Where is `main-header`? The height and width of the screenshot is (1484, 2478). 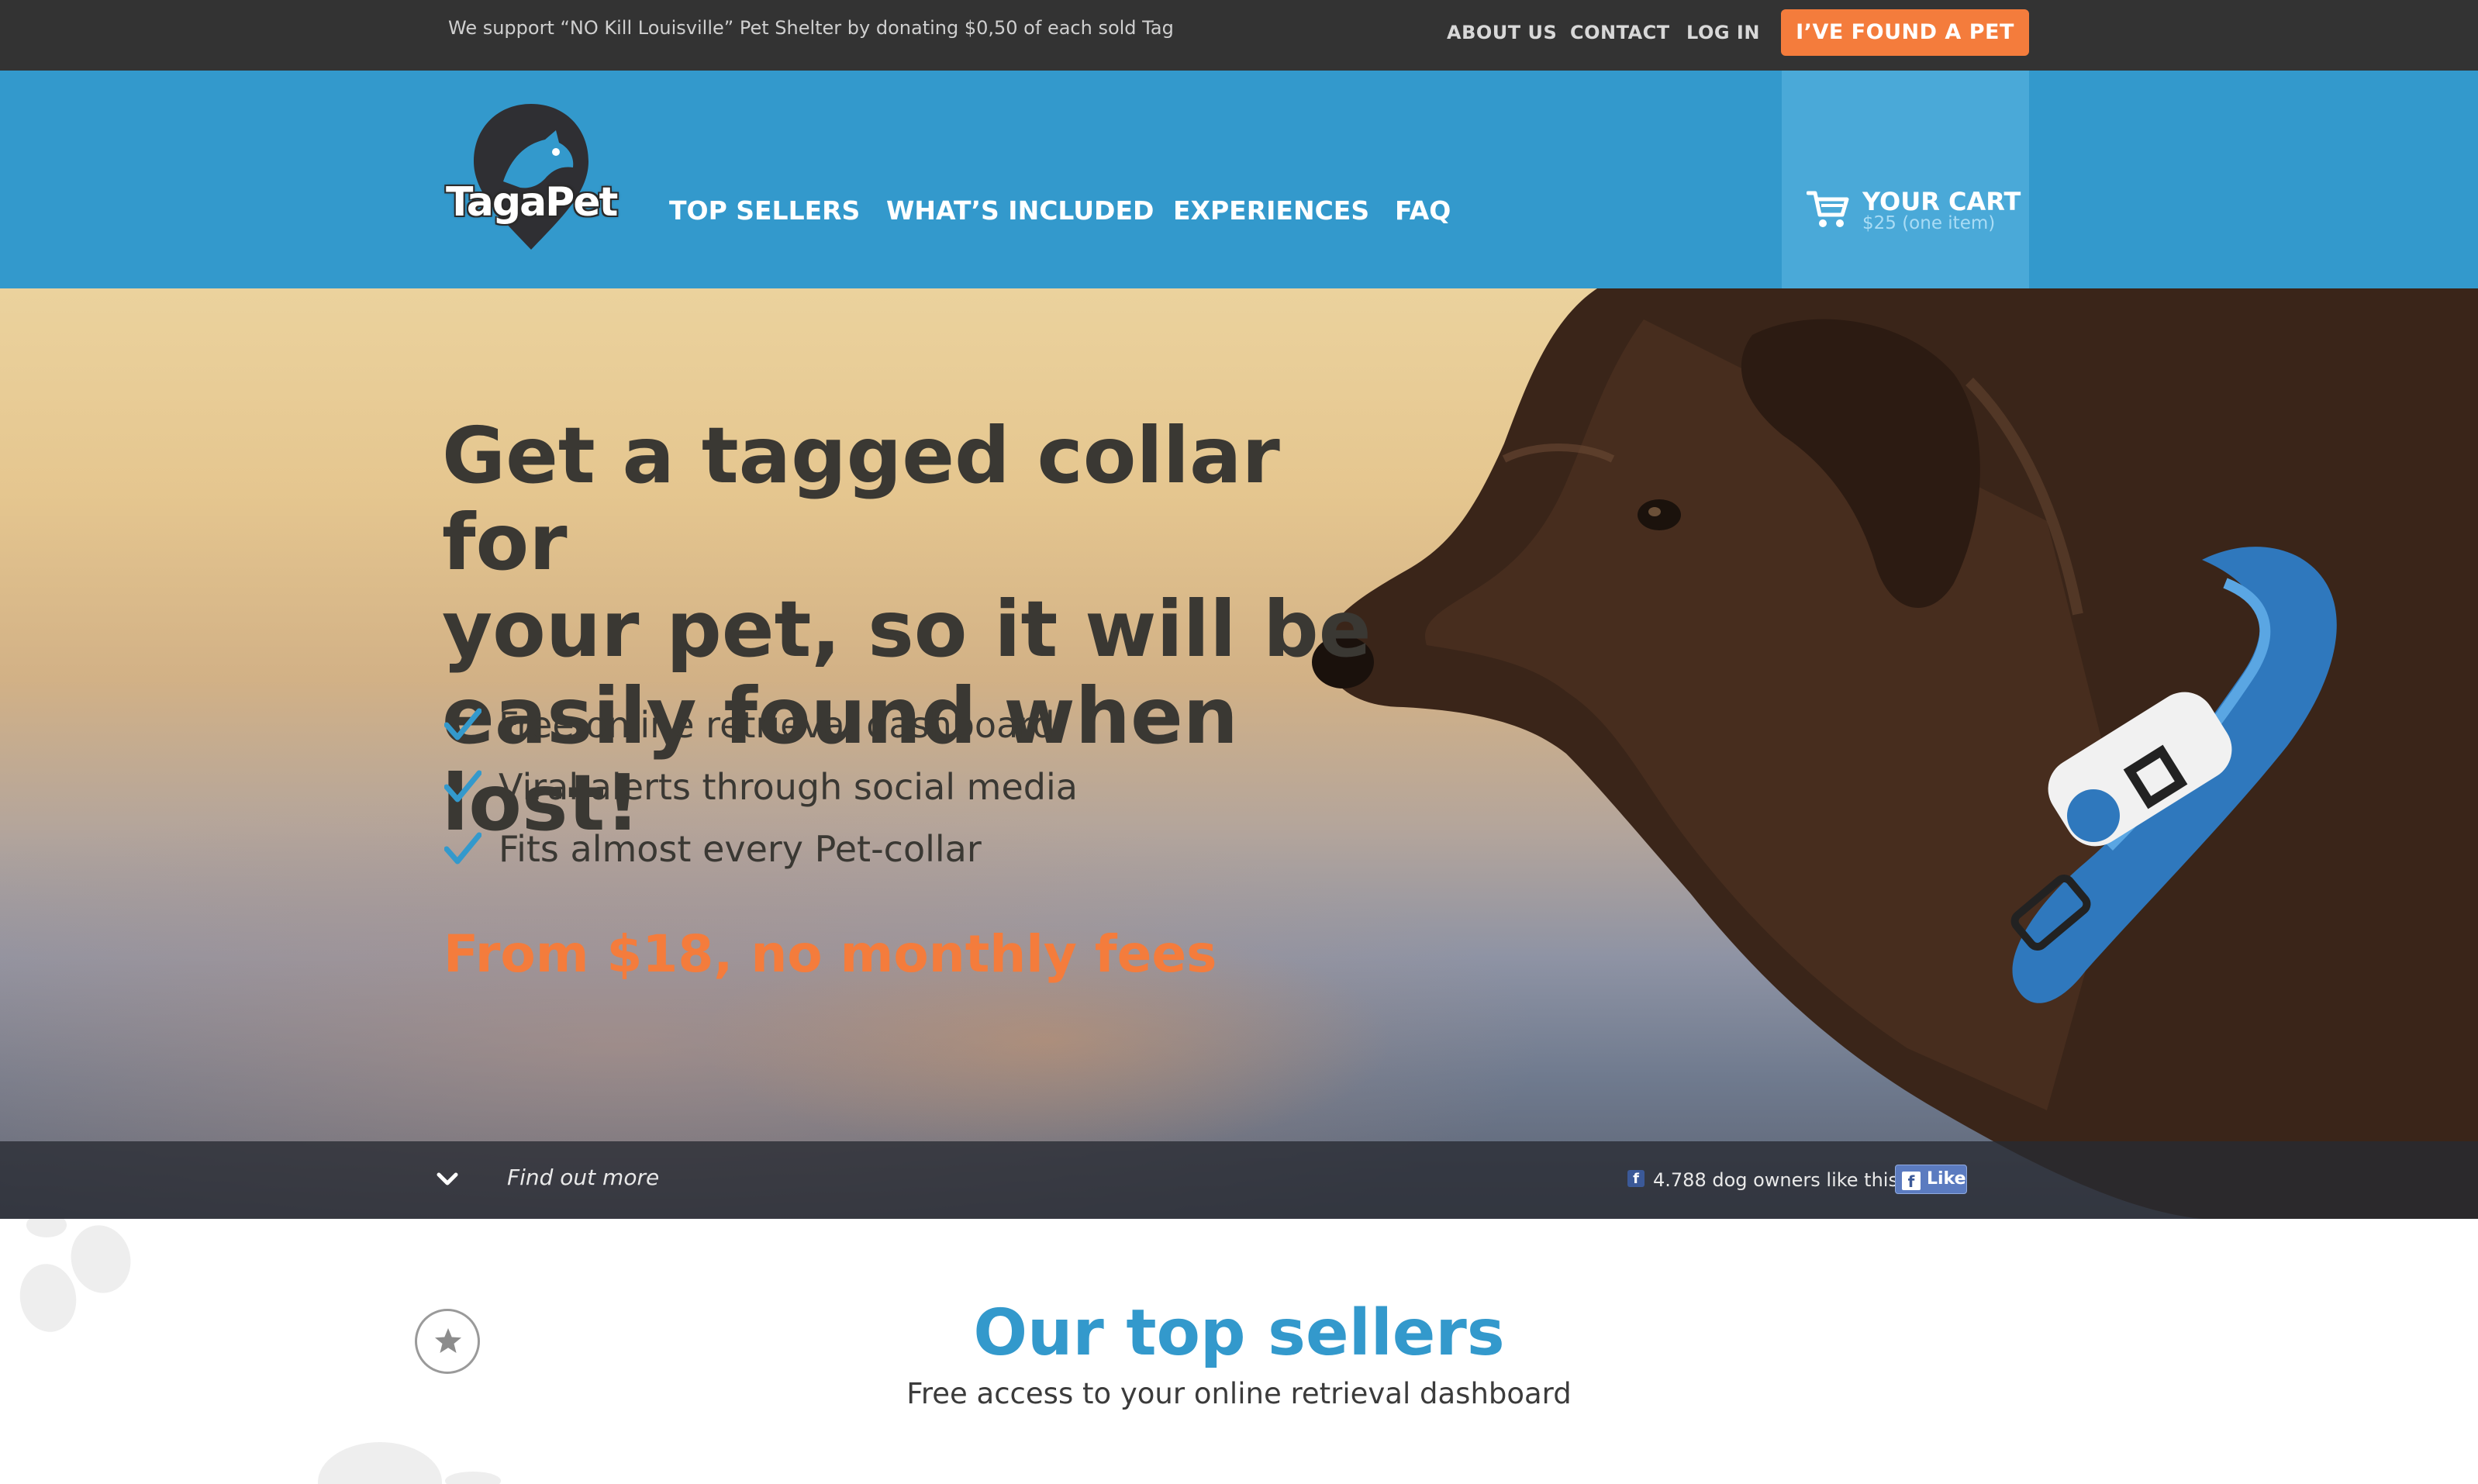 main-header is located at coordinates (1239, 180).